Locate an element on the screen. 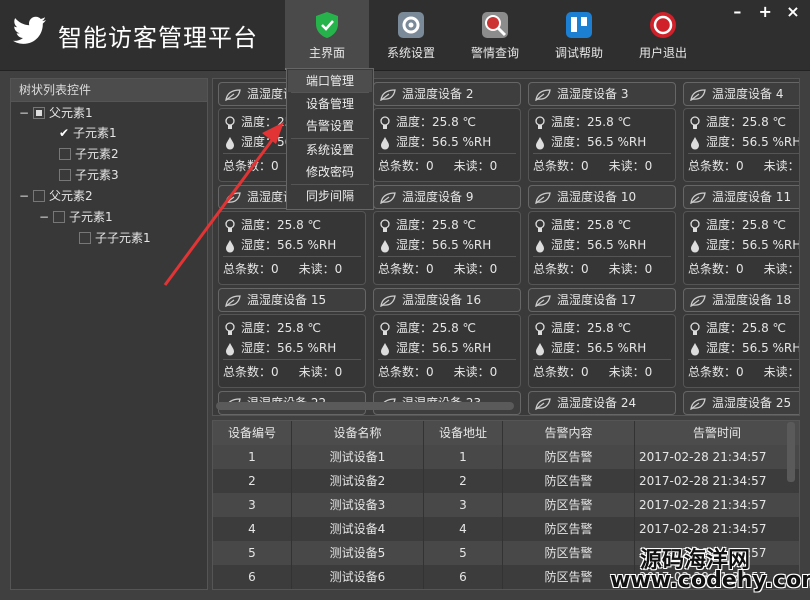 The height and width of the screenshot is (600, 810). tree-node-parent1: − 父元素1 is located at coordinates (56, 113).